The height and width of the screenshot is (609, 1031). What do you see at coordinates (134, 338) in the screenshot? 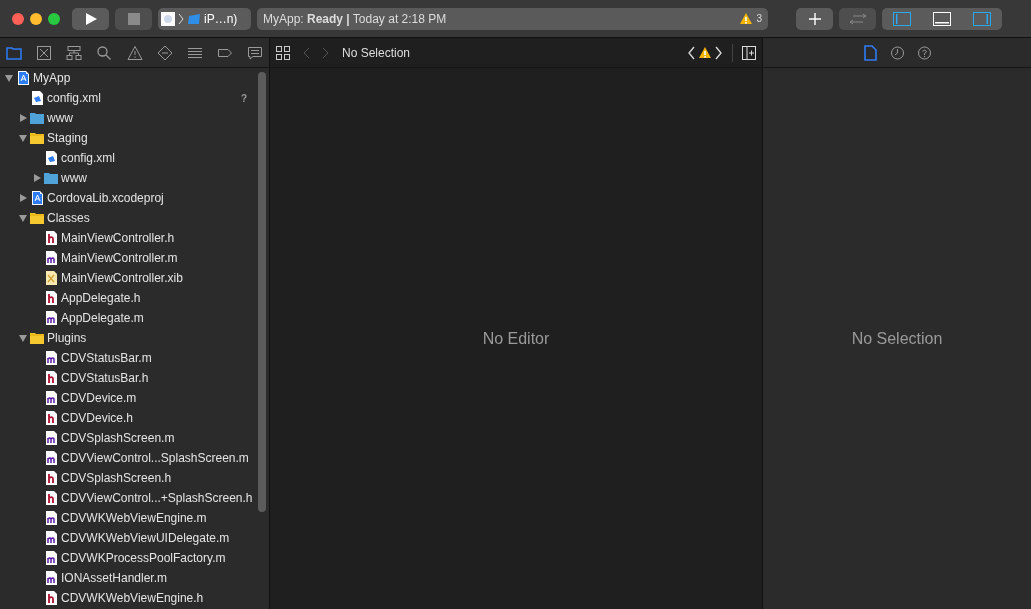
I see `file-tree-row: Plugins` at bounding box center [134, 338].